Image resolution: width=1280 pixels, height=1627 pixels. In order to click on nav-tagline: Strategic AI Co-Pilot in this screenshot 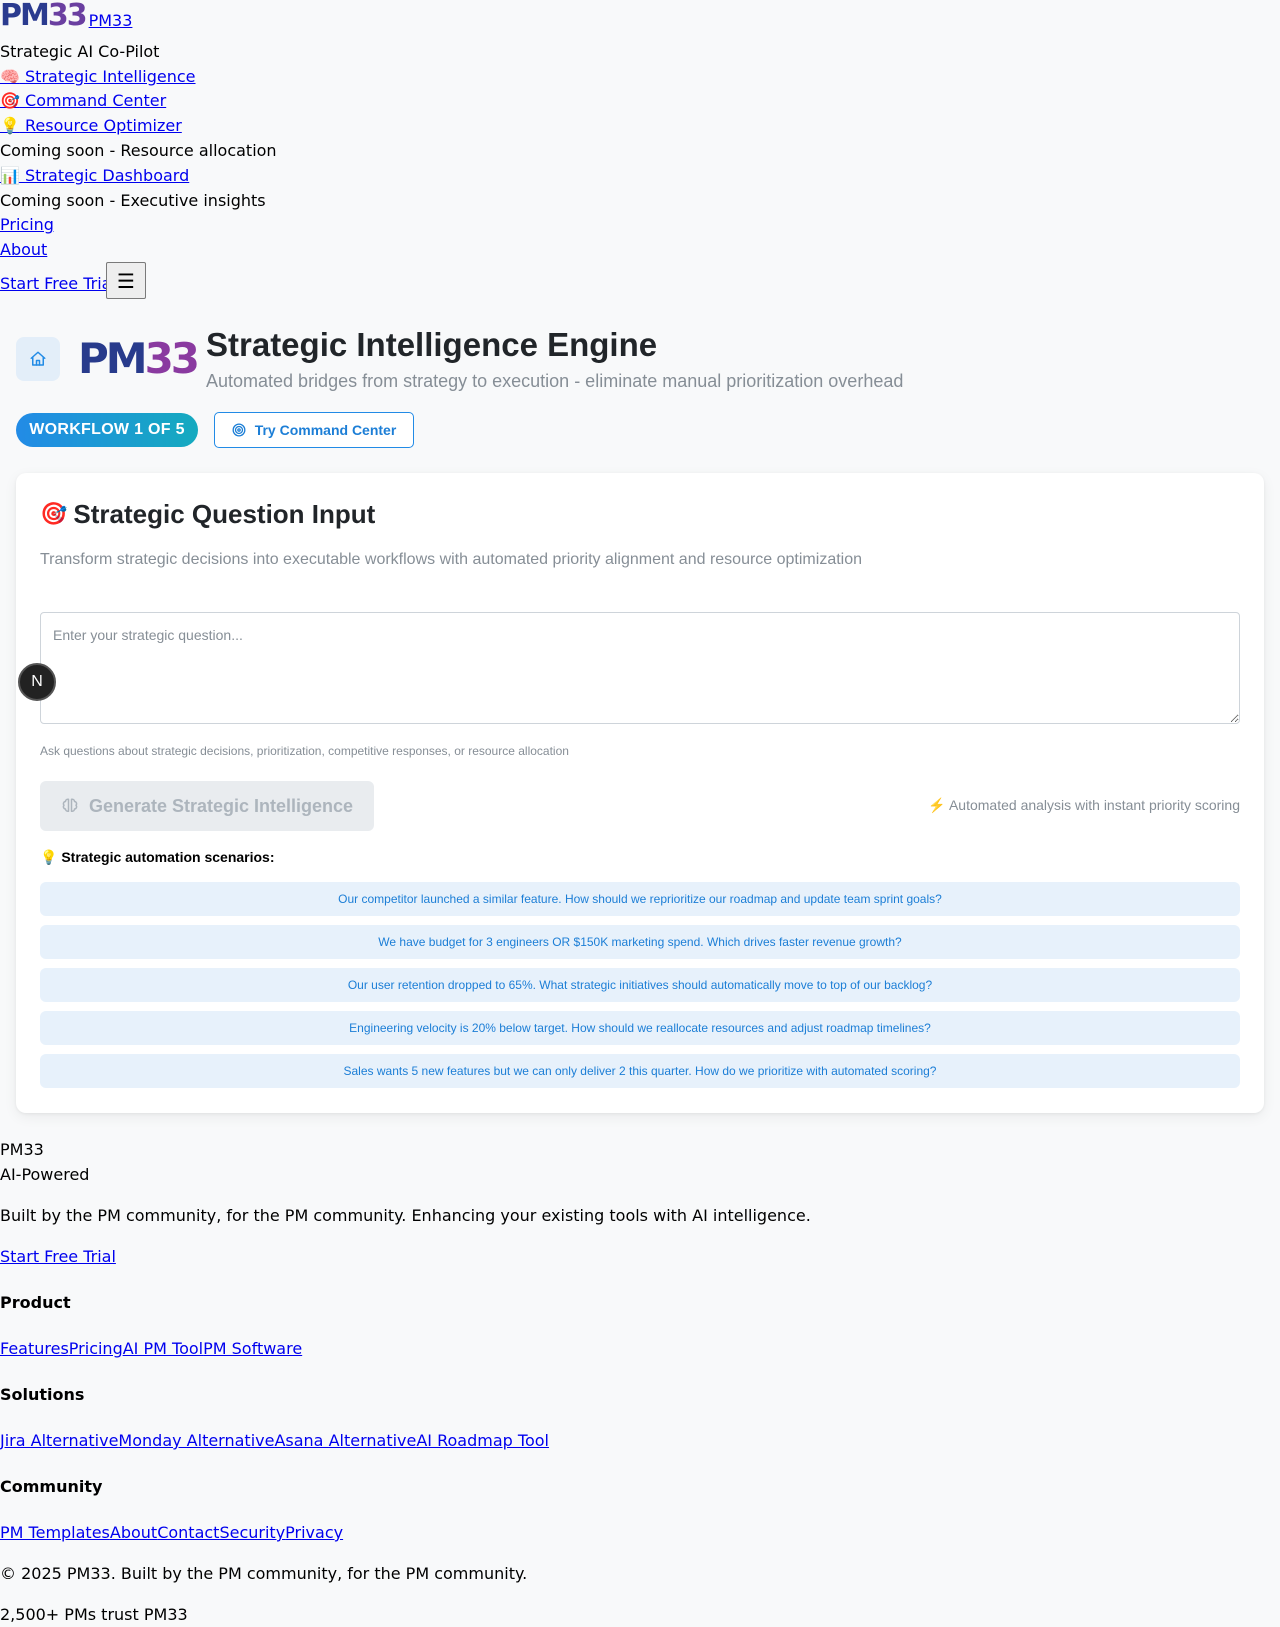, I will do `click(80, 51)`.